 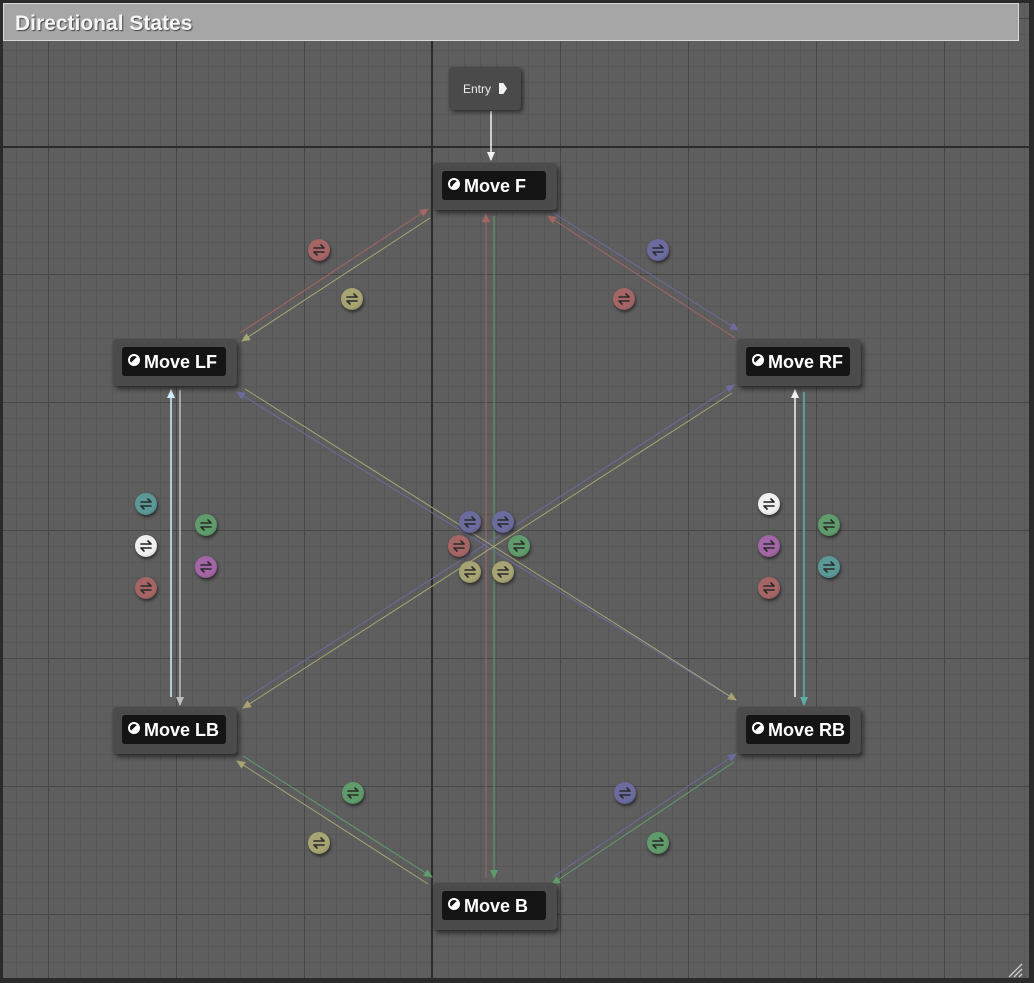 I want to click on wire-lf-to-f, so click(x=334, y=271).